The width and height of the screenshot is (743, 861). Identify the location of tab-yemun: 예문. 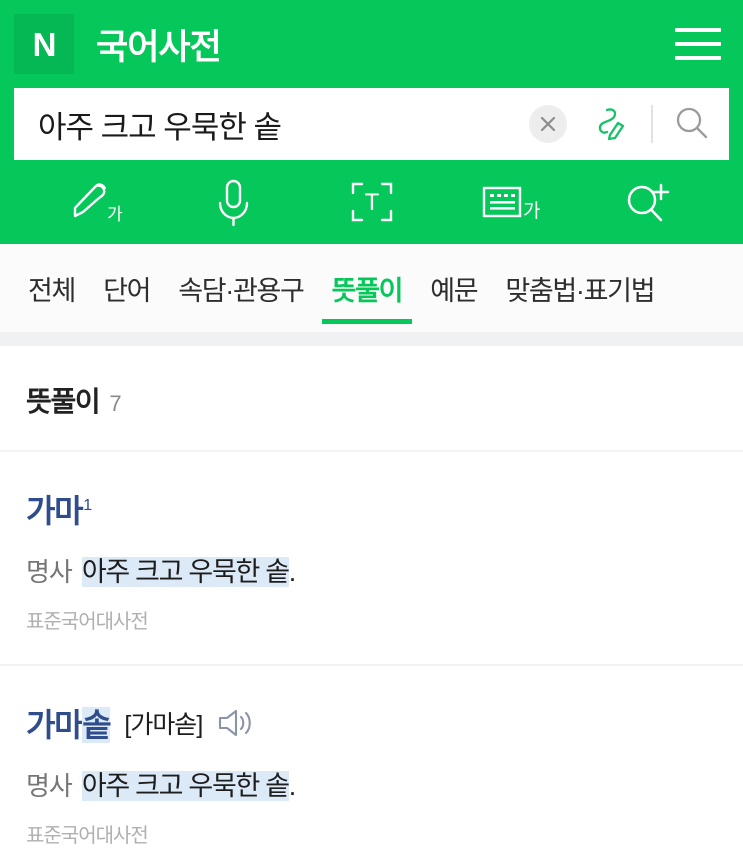
(453, 288).